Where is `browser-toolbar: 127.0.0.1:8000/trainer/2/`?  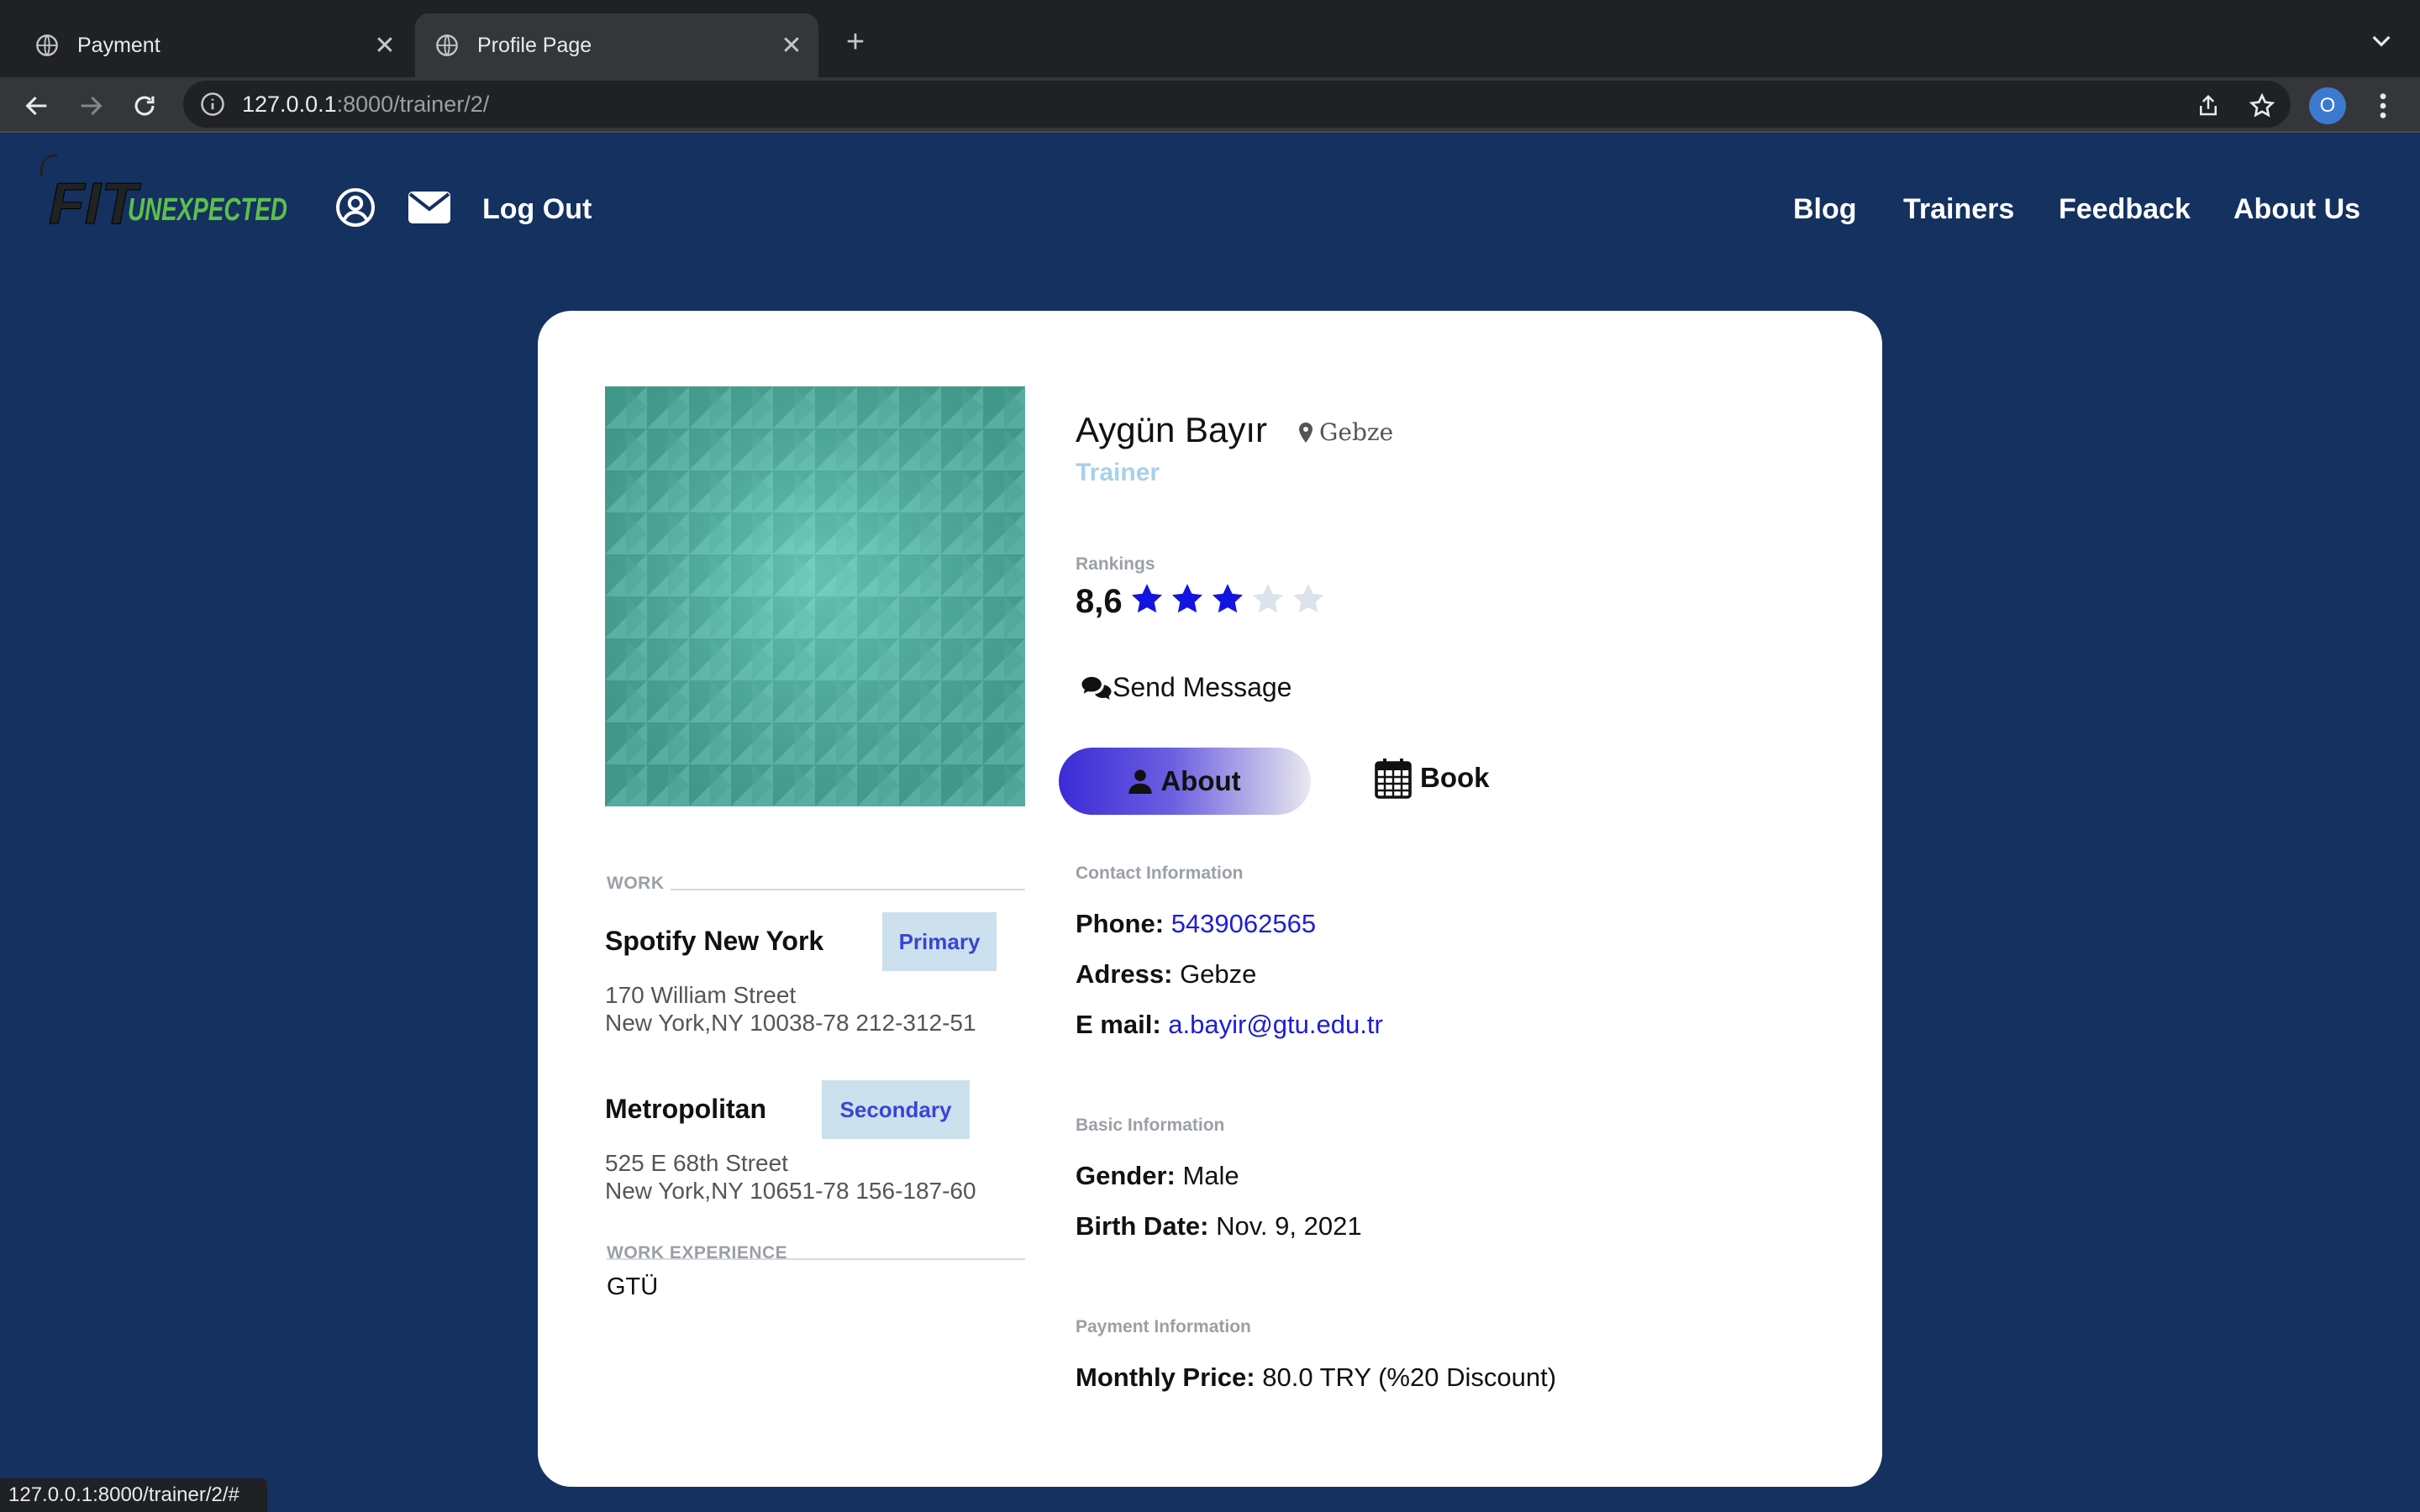 browser-toolbar: 127.0.0.1:8000/trainer/2/ is located at coordinates (1210, 105).